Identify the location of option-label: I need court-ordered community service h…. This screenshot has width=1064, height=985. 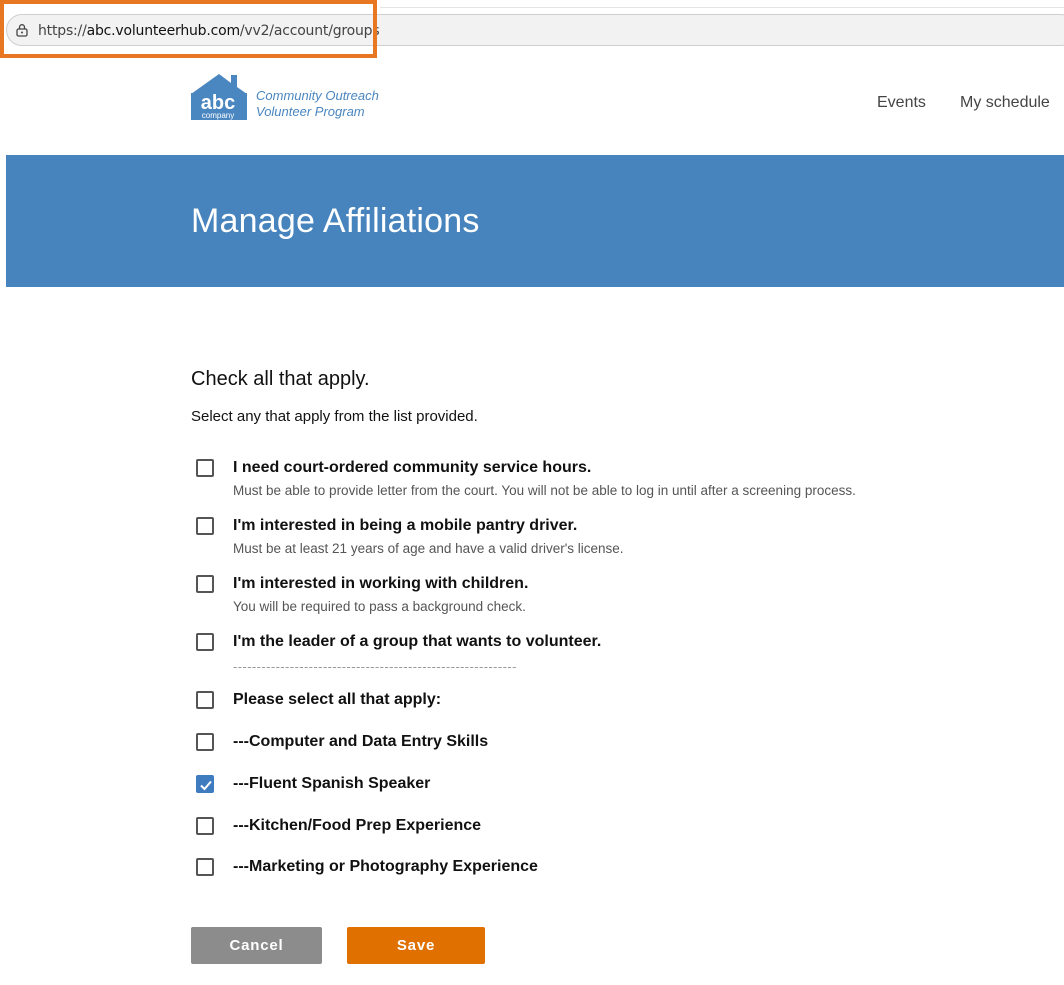
(412, 467).